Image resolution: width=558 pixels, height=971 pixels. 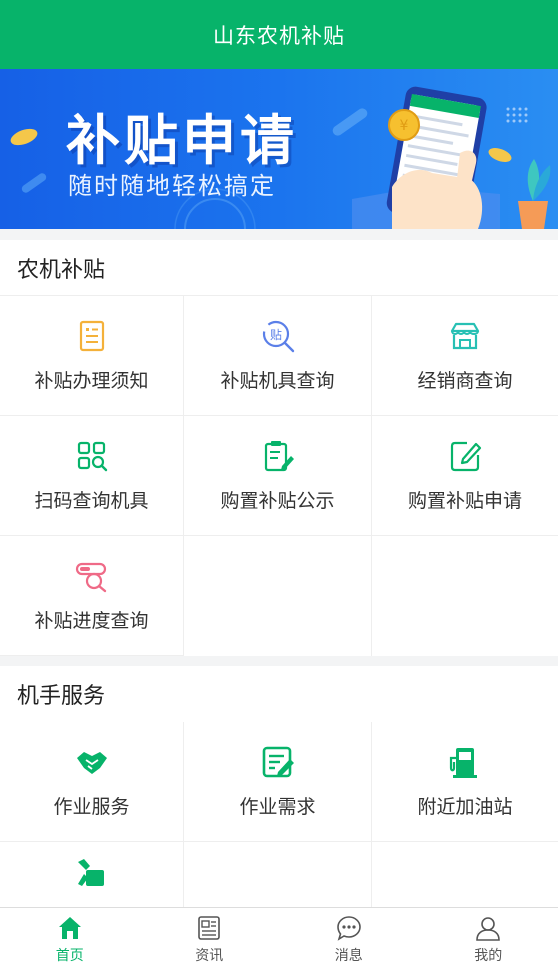 What do you see at coordinates (91, 381) in the screenshot?
I see `subsidy-item-label: 补贴办理须知` at bounding box center [91, 381].